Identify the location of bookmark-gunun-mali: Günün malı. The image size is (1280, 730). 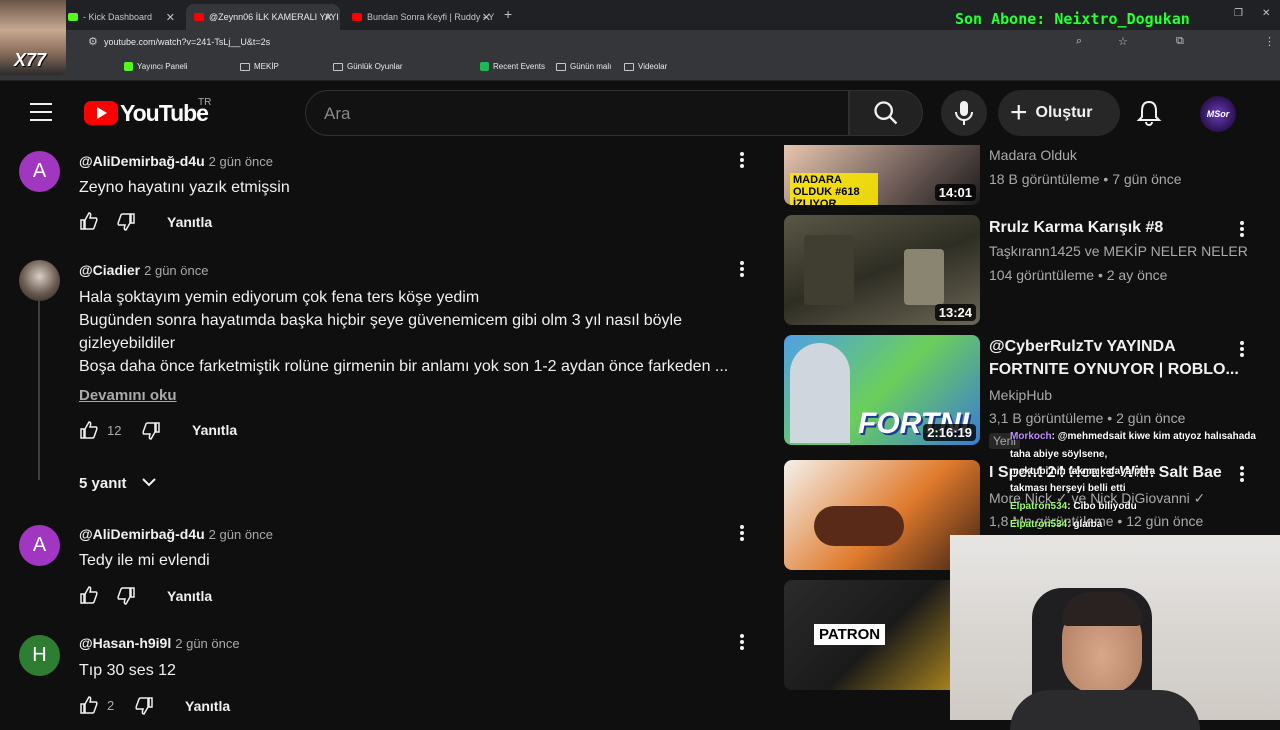
(583, 66).